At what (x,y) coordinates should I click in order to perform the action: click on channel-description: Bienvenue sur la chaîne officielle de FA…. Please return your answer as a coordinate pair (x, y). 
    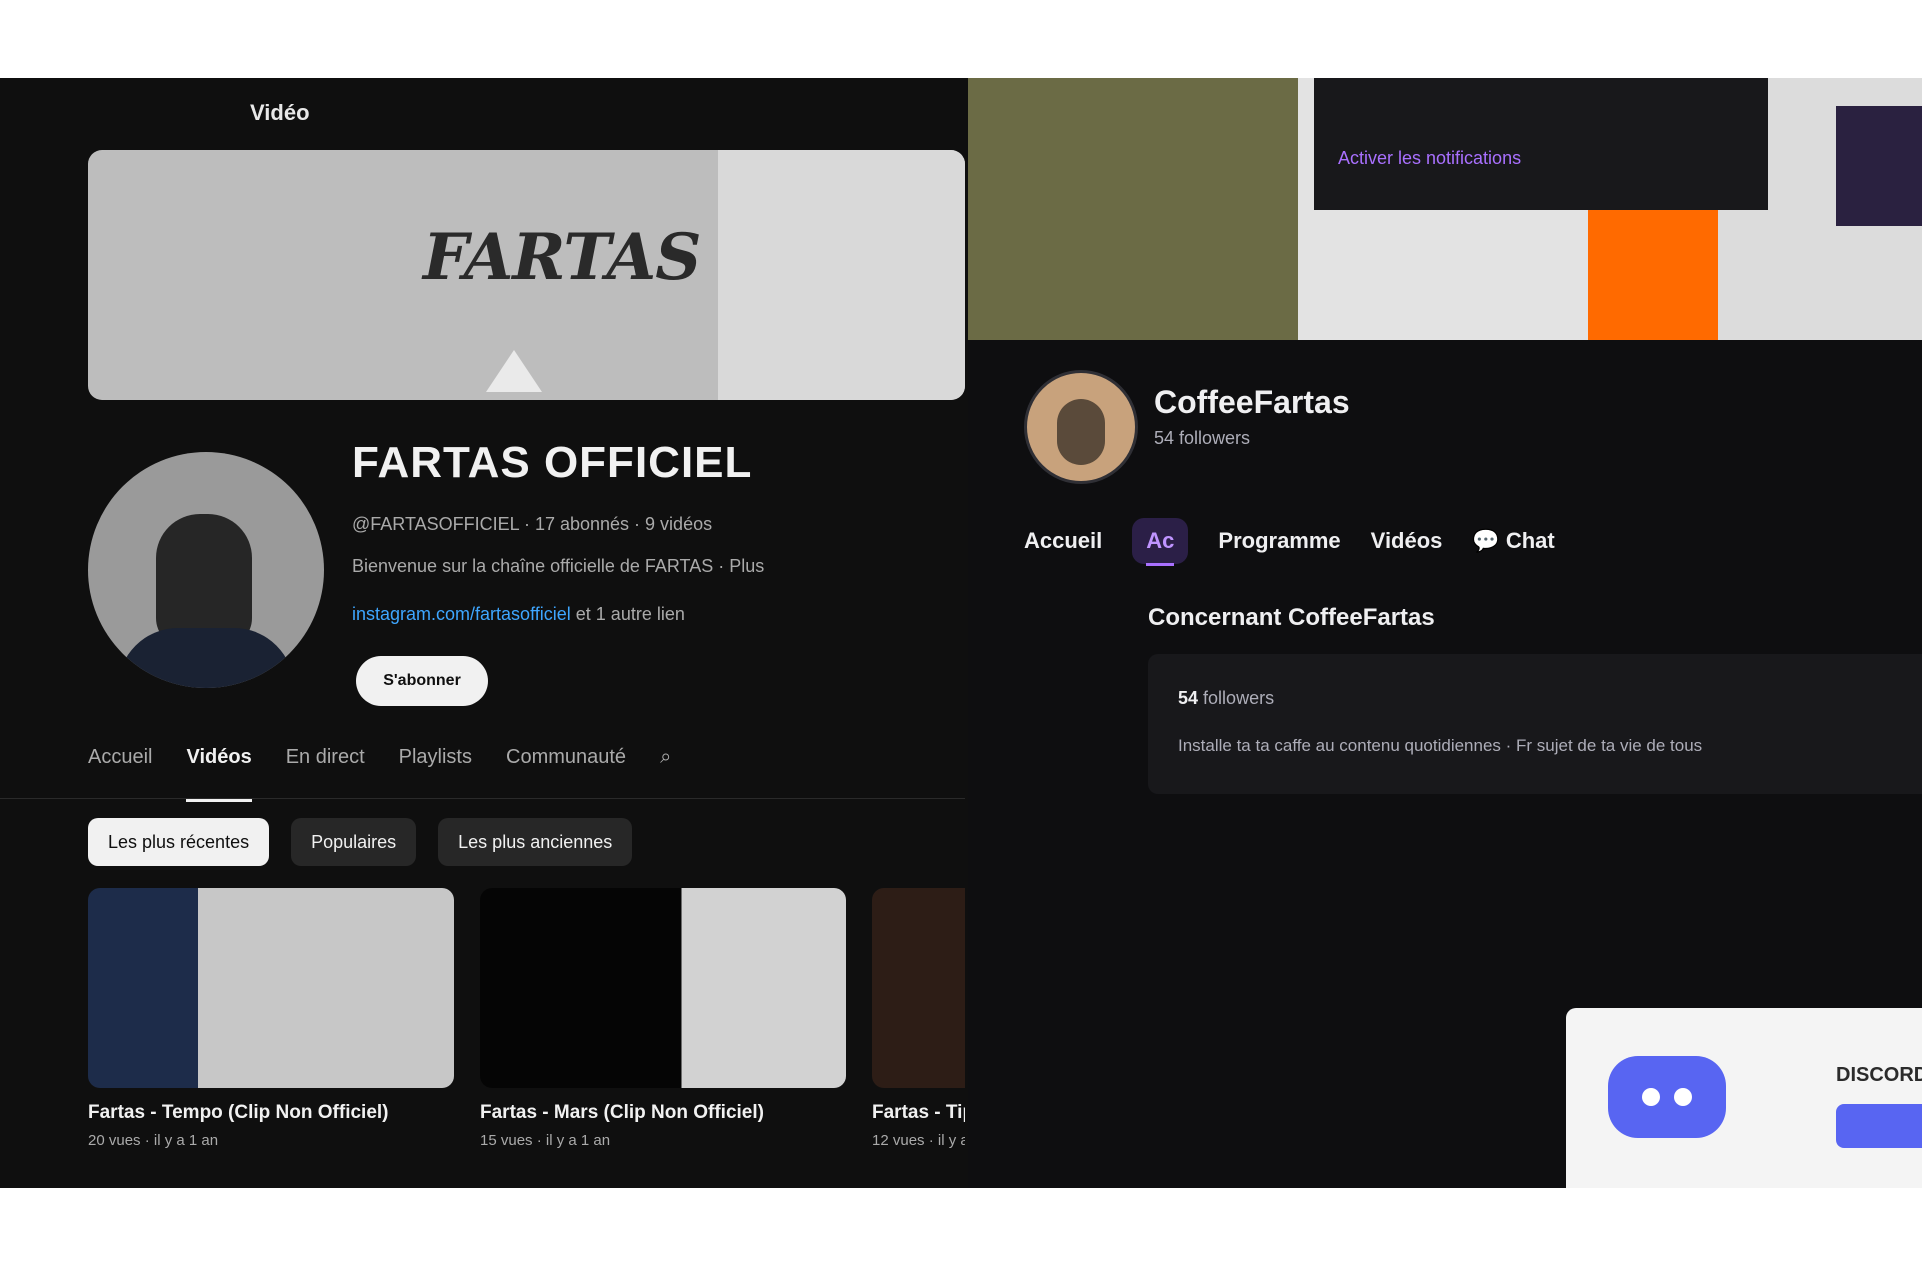
    Looking at the image, I should click on (558, 566).